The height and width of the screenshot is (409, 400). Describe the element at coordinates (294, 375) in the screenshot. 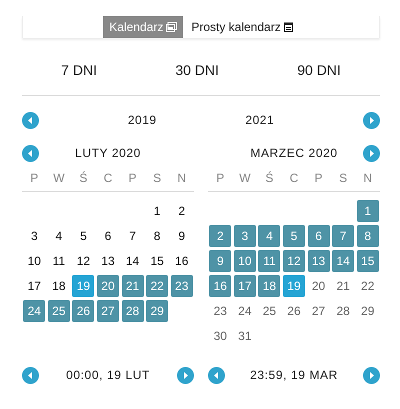

I see `time-label: 23:59, 19 MAR` at that location.